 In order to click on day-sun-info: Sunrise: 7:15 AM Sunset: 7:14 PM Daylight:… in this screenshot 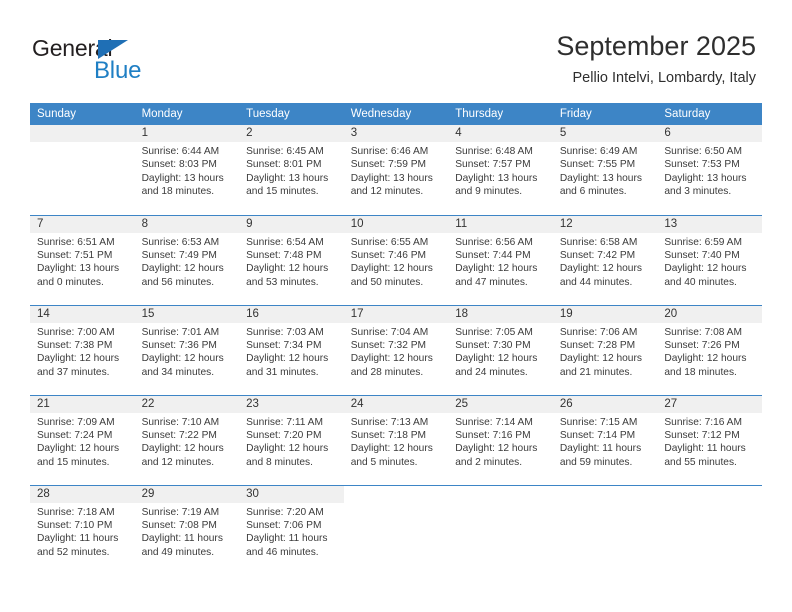, I will do `click(605, 441)`.